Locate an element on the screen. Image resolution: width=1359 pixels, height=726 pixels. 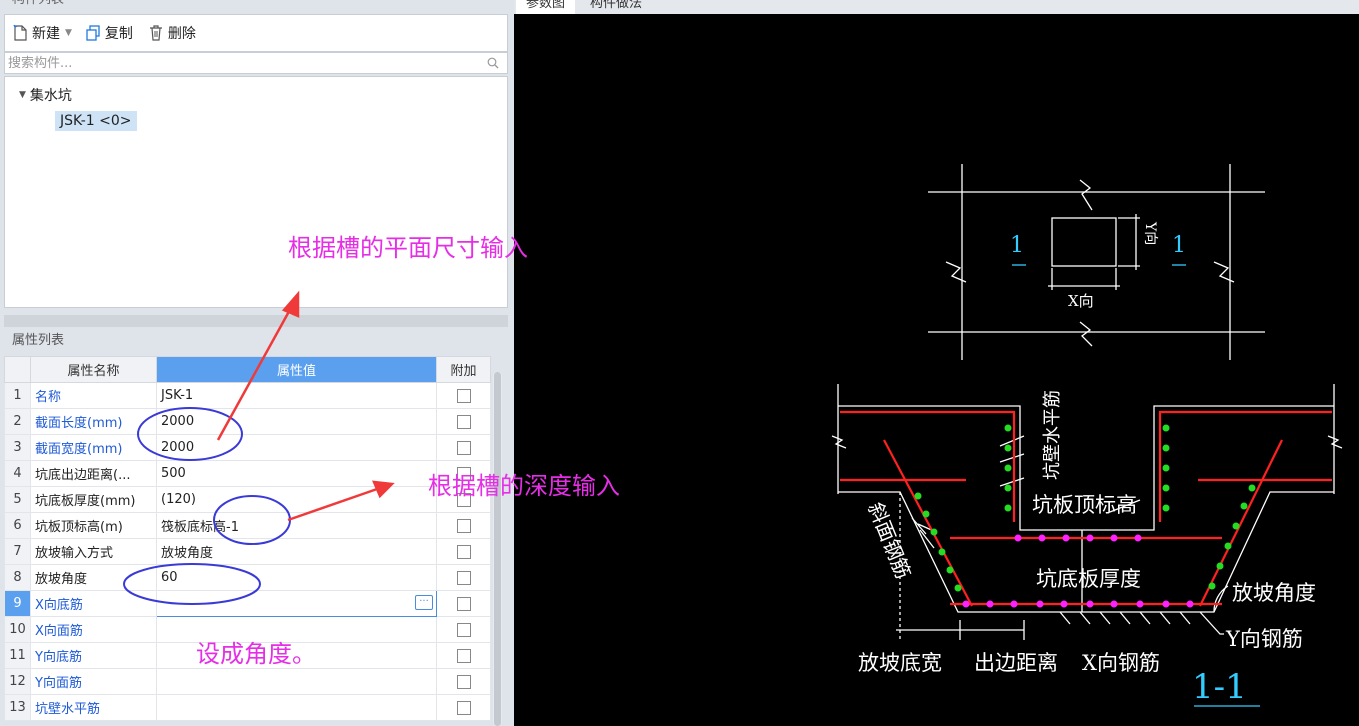
new-button-label: 新建 is located at coordinates (46, 34).